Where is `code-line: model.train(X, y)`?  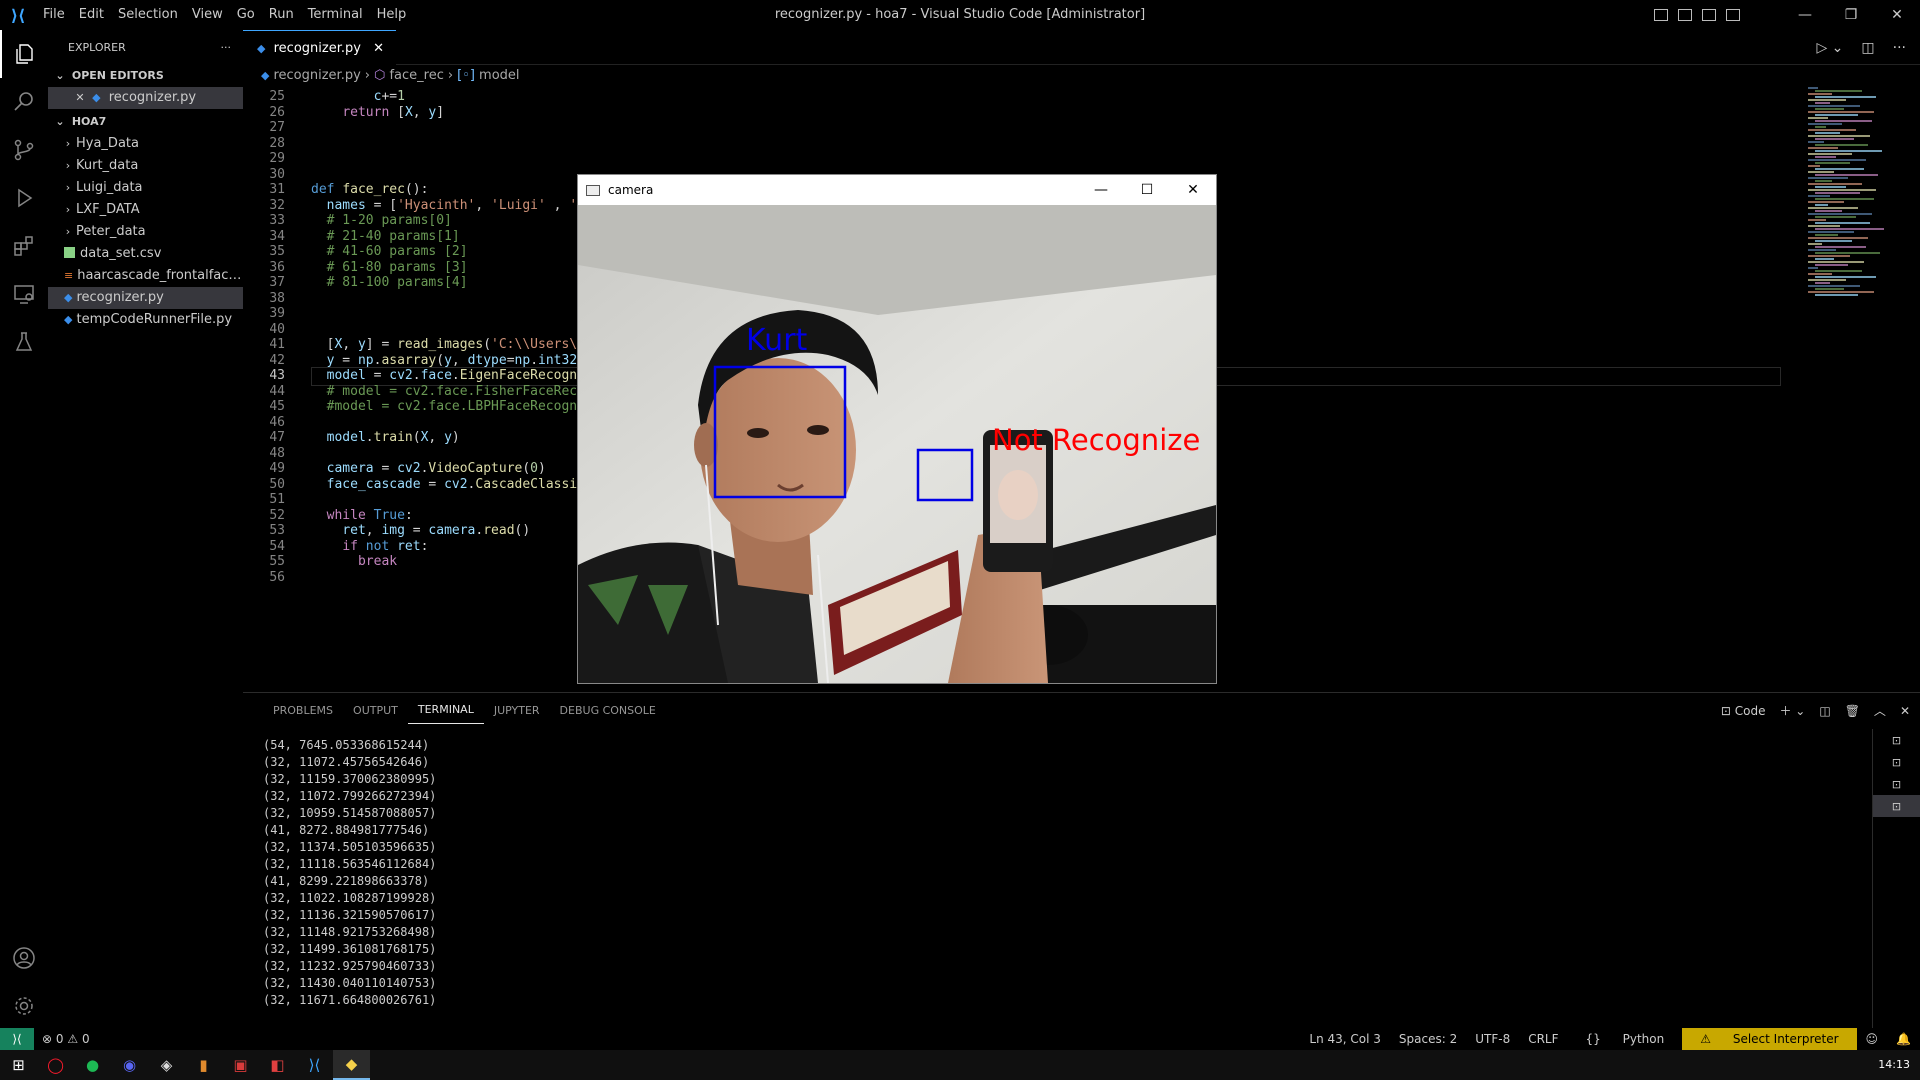
code-line: model.train(X, y) is located at coordinates (385, 437).